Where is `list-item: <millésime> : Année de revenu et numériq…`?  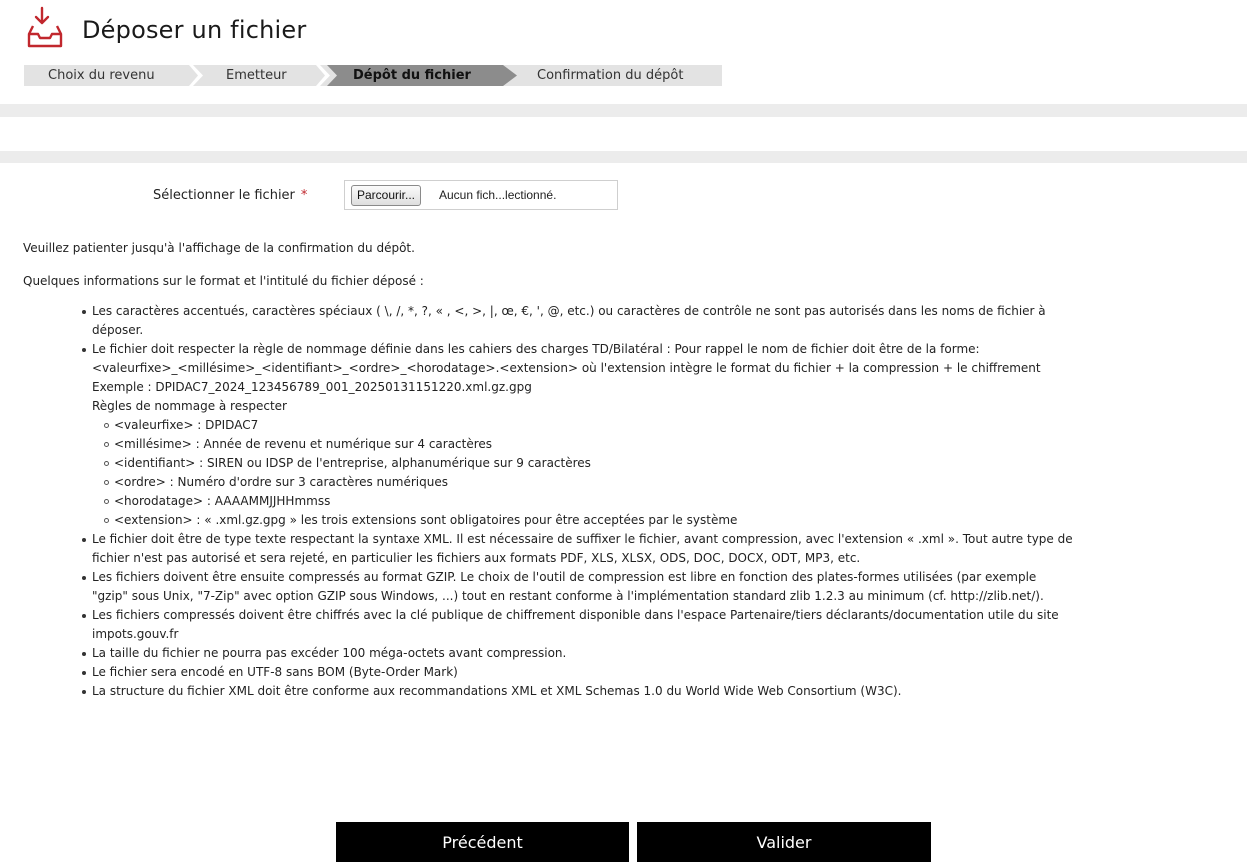
list-item: <millésime> : Année de revenu et numériq… is located at coordinates (672, 444).